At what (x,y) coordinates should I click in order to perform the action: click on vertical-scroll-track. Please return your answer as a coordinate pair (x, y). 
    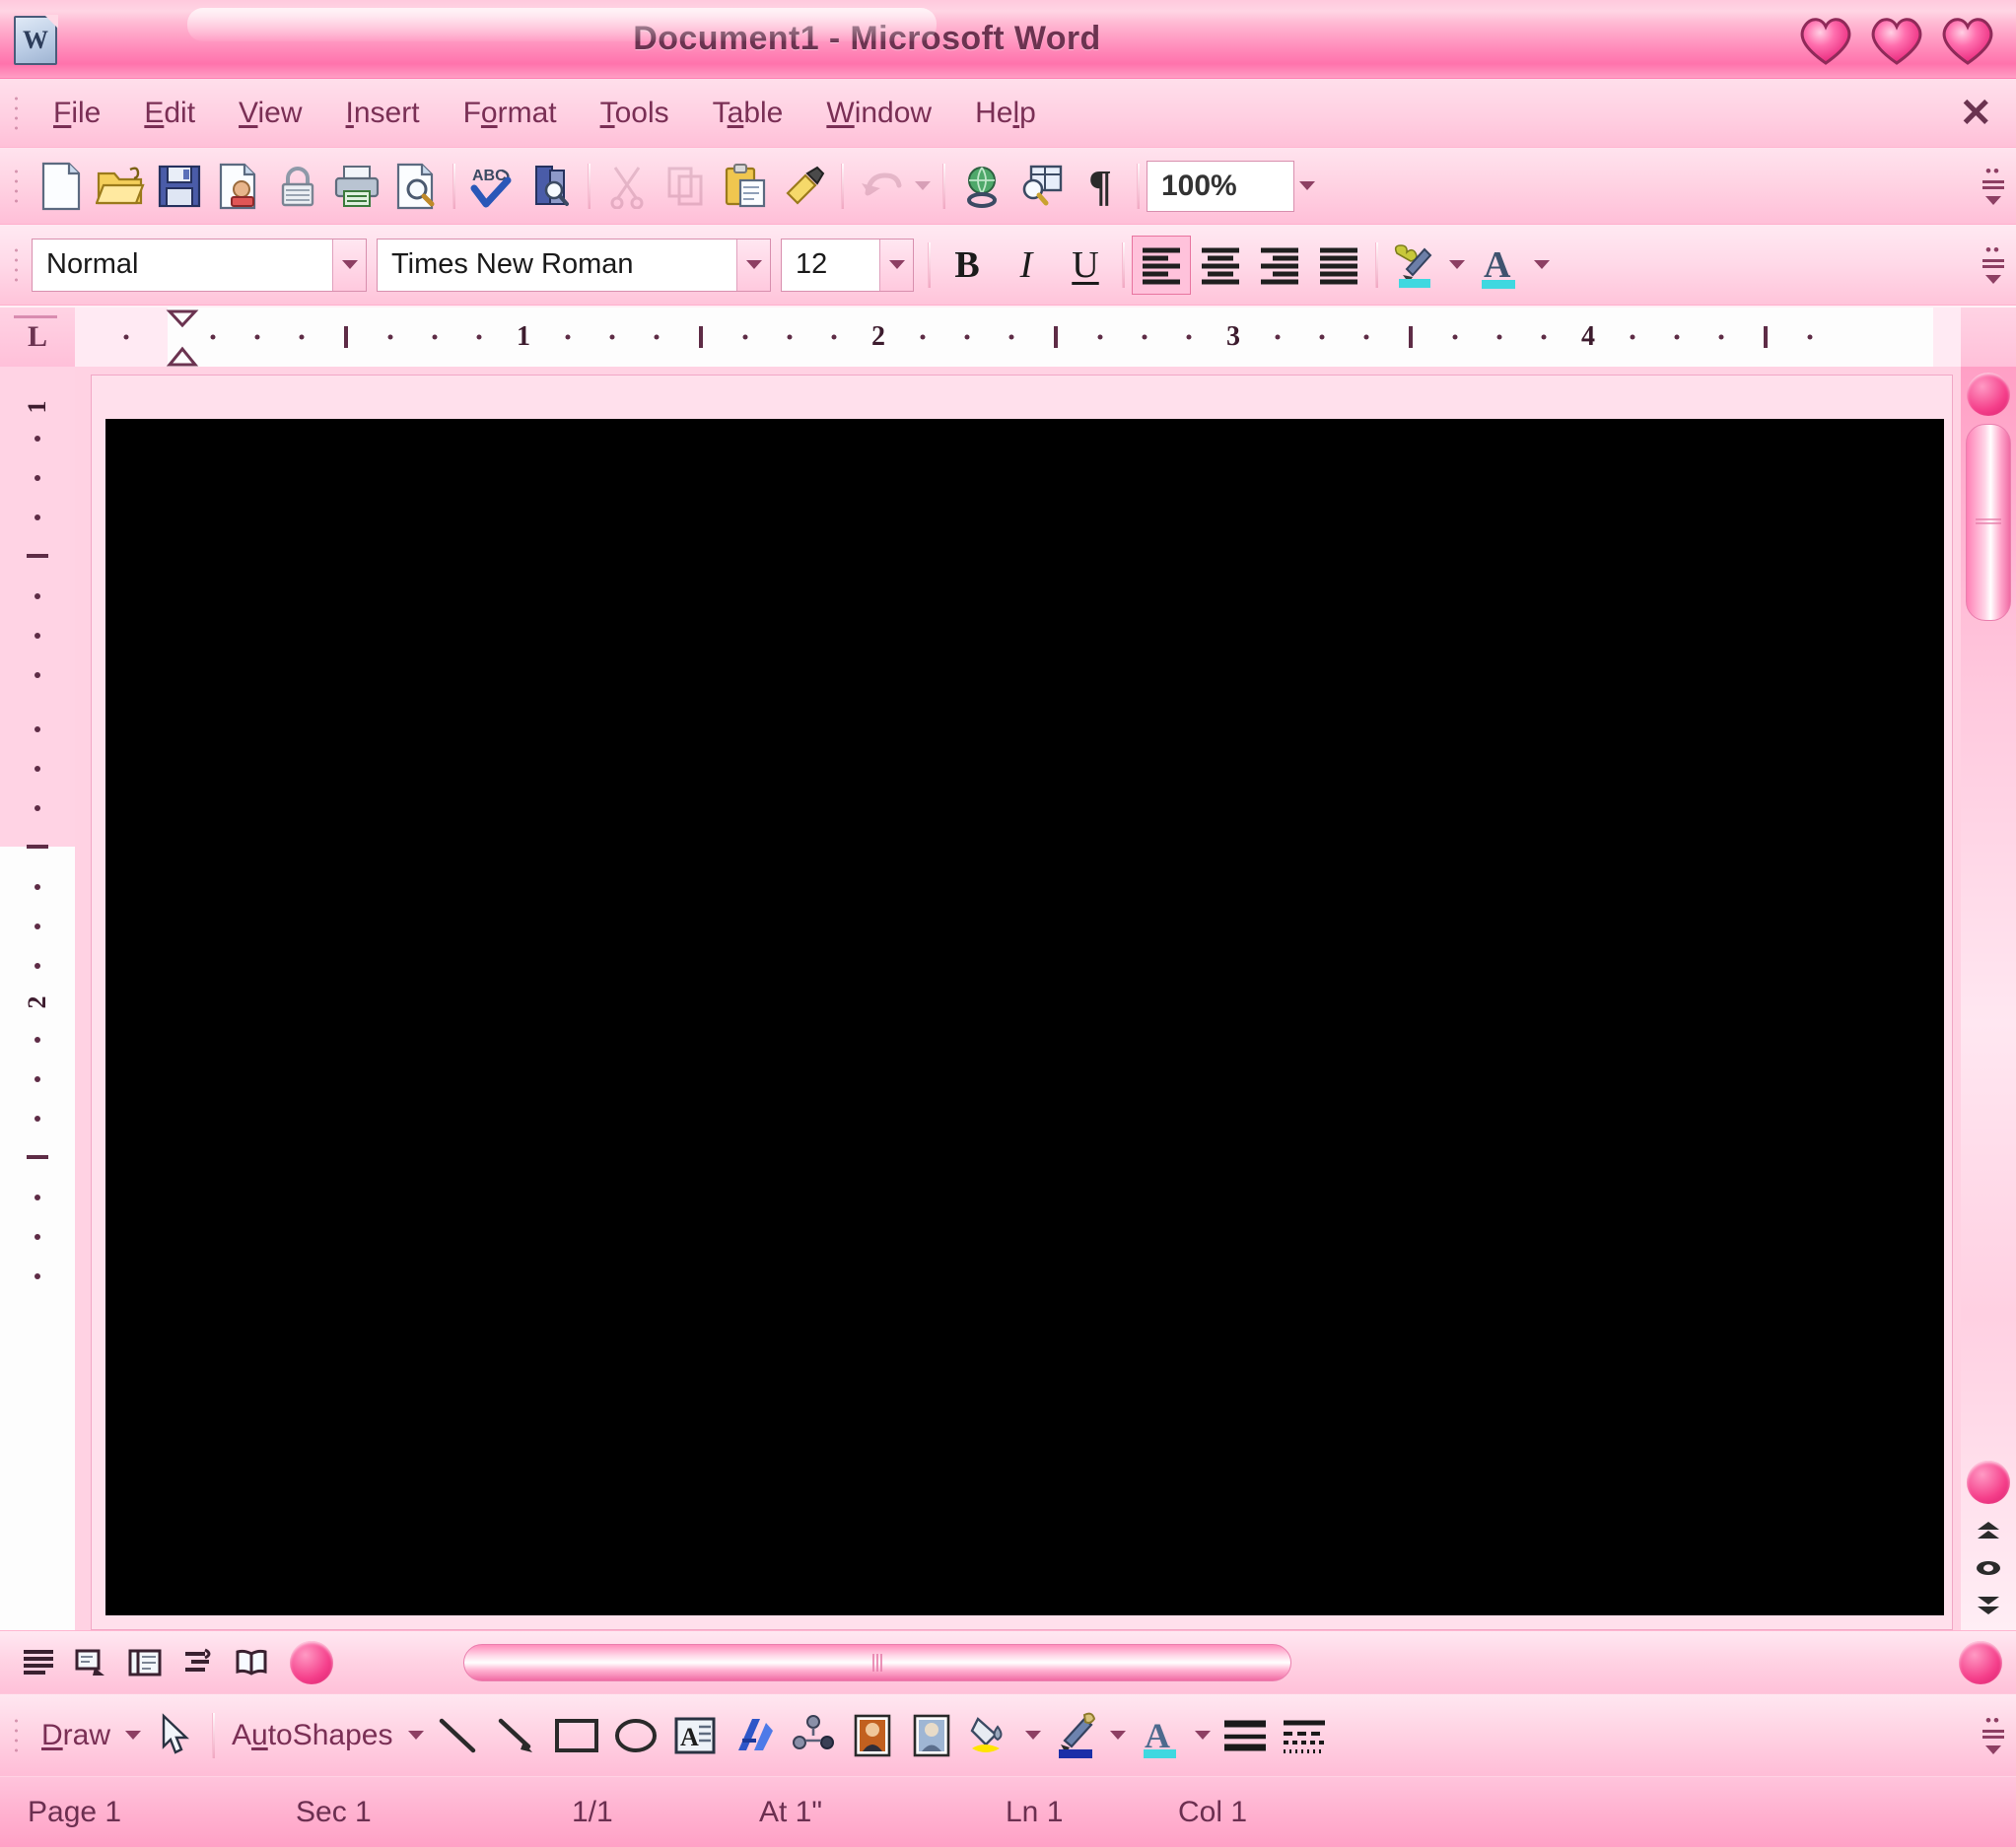
    Looking at the image, I should click on (1988, 1038).